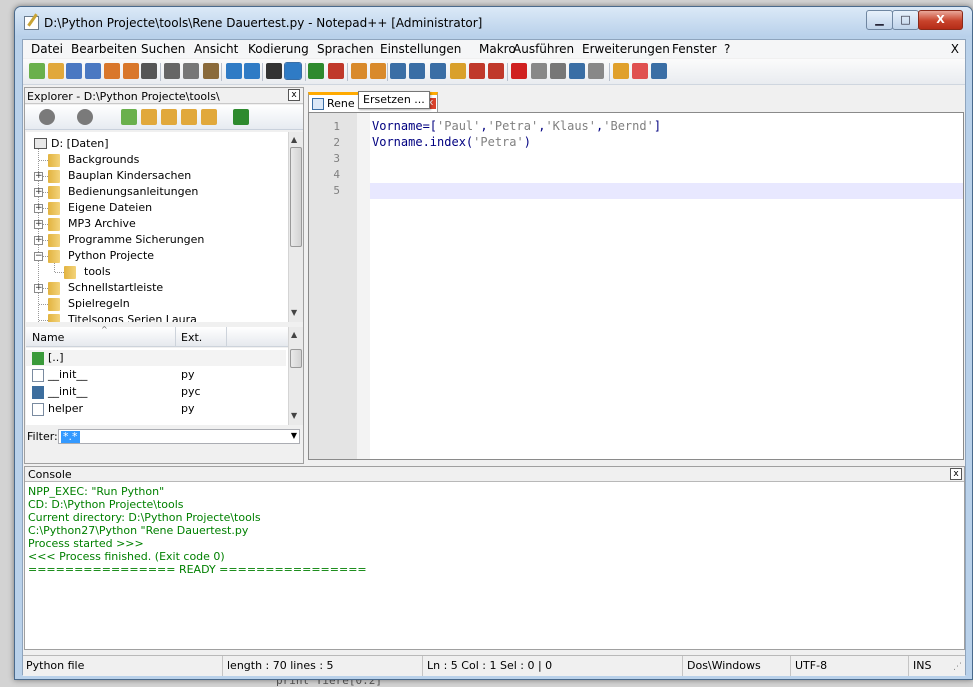  What do you see at coordinates (157, 304) in the screenshot?
I see `tree-item: Spielregeln` at bounding box center [157, 304].